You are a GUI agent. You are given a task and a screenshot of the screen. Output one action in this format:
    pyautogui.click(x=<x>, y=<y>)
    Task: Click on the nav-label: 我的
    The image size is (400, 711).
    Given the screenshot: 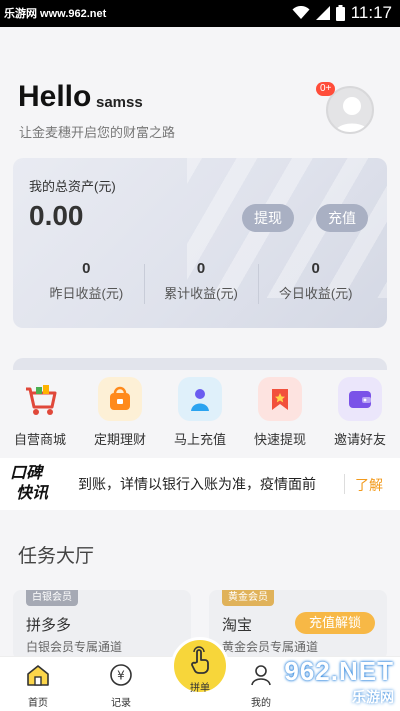 What is the action you would take?
    pyautogui.click(x=261, y=703)
    